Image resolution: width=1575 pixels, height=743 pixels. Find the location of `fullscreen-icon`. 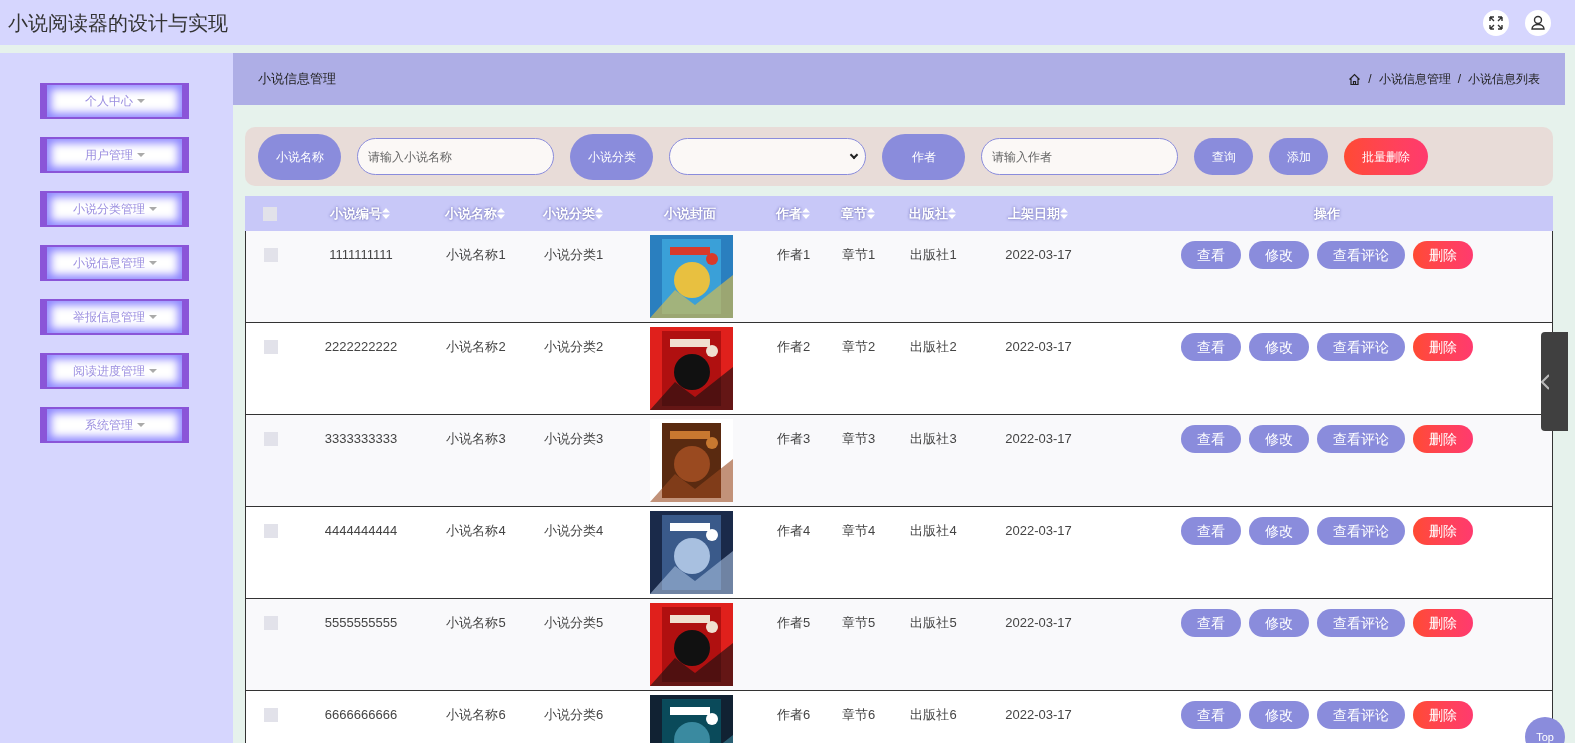

fullscreen-icon is located at coordinates (1496, 22).